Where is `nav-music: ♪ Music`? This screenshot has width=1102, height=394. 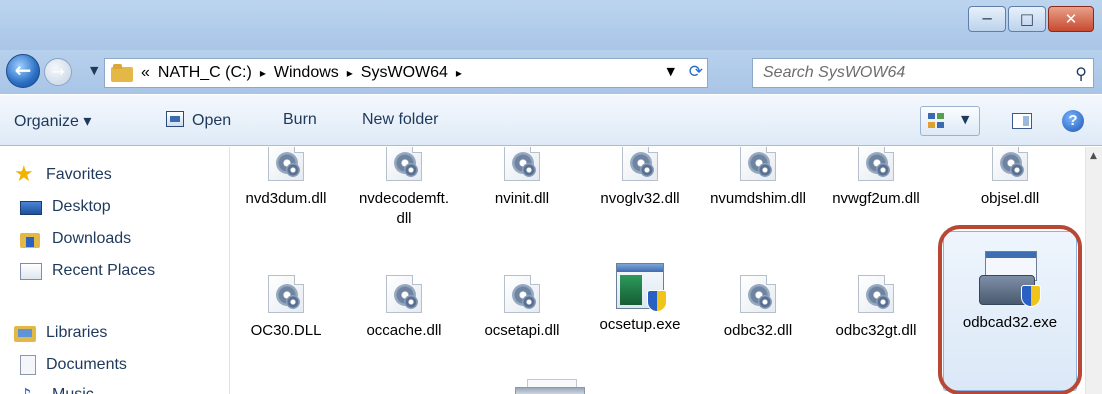
nav-music: ♪ Music is located at coordinates (57, 388).